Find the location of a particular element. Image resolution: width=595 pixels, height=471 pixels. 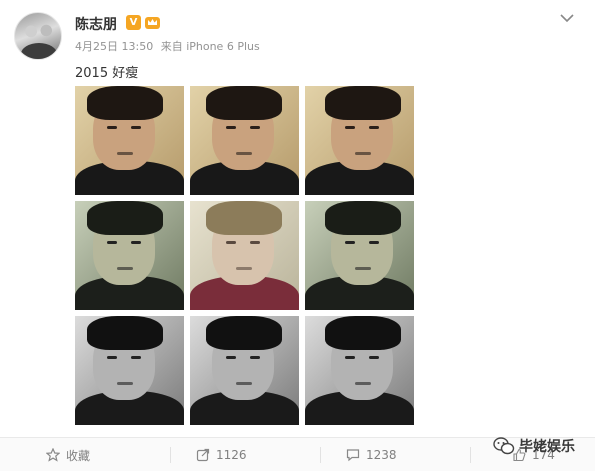

wechat-logo-icon is located at coordinates (504, 446).